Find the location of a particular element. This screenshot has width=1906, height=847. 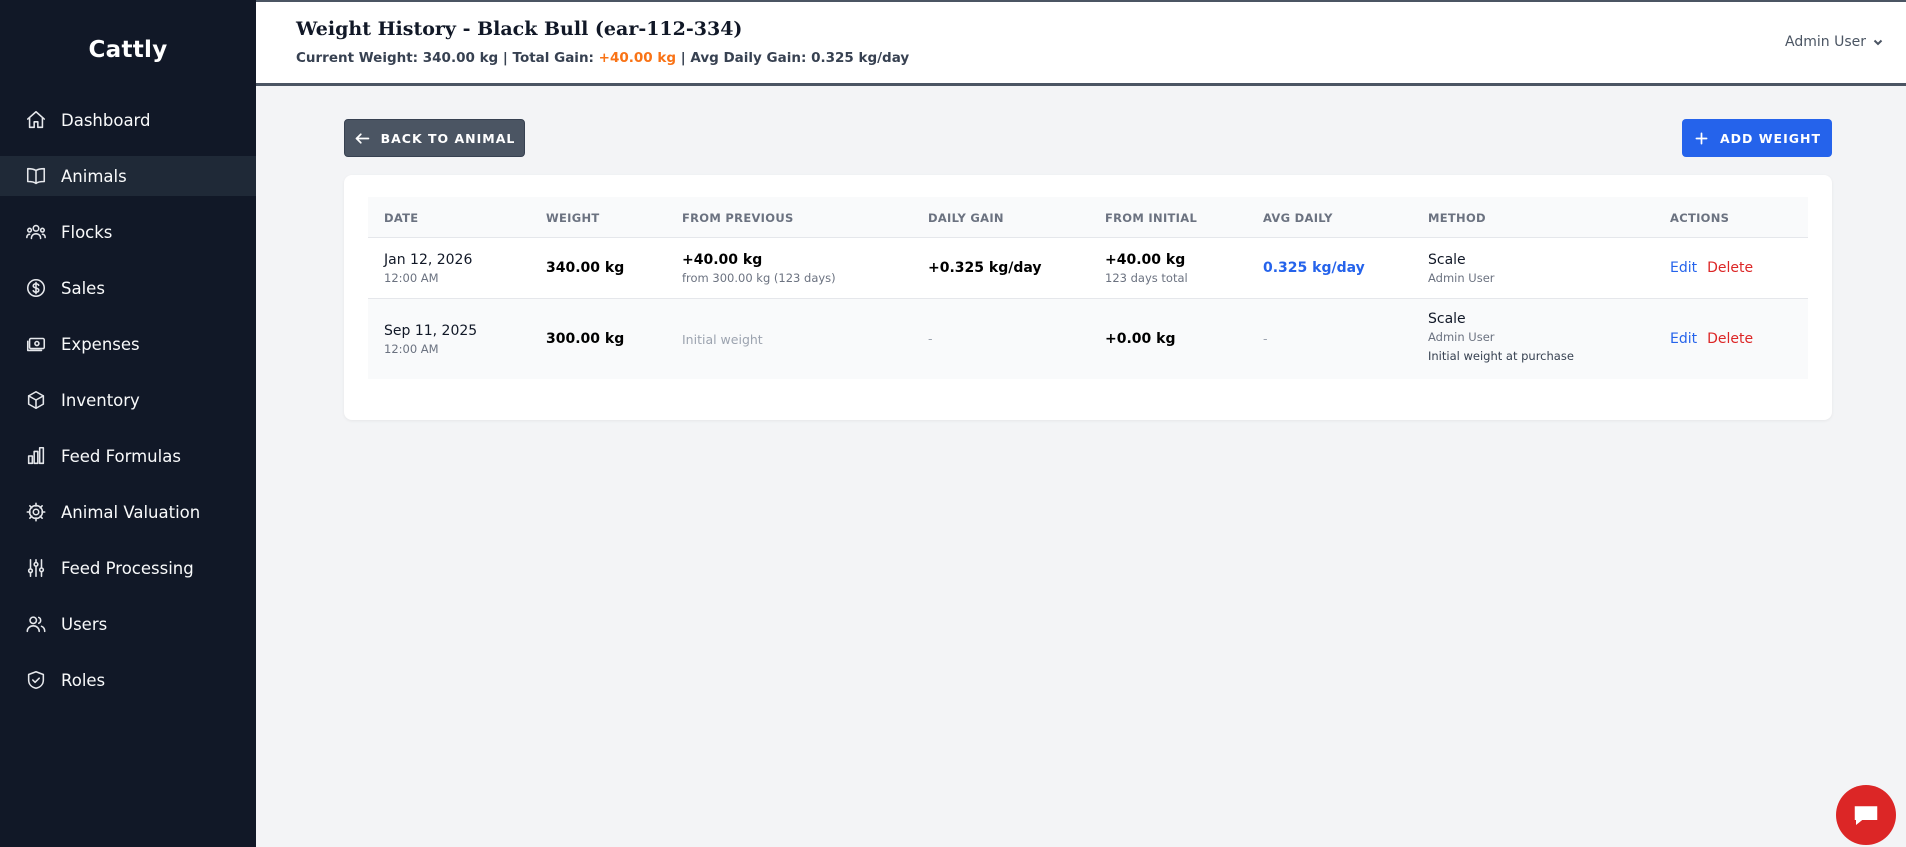

sidebar-item-dashboard: Dashboard is located at coordinates (128, 120).